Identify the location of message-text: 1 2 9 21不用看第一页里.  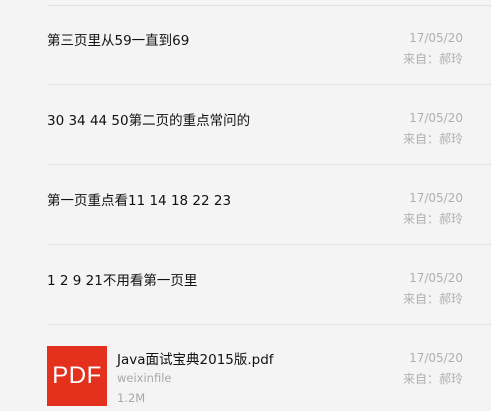
(122, 281).